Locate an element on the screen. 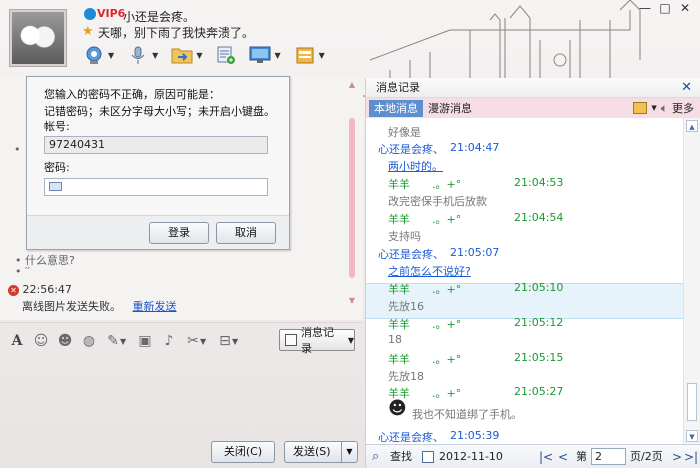 The height and width of the screenshot is (468, 700). message-record-label: 消息记录 is located at coordinates (317, 340).